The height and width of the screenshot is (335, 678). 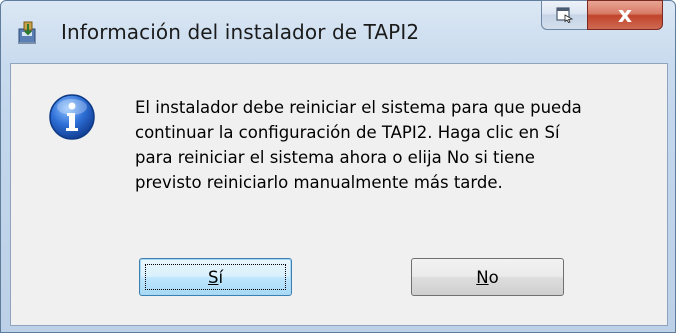 What do you see at coordinates (240, 32) in the screenshot?
I see `window-title: Información del instalador de TAPI2` at bounding box center [240, 32].